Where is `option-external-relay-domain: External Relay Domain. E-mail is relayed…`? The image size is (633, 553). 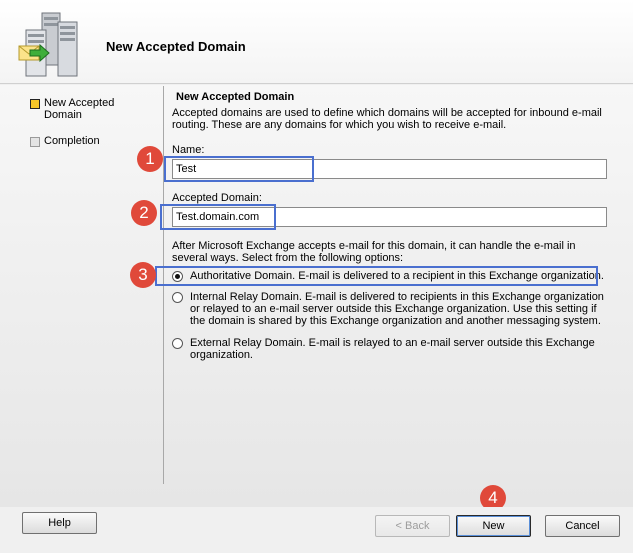 option-external-relay-domain: External Relay Domain. E-mail is relayed… is located at coordinates (391, 349).